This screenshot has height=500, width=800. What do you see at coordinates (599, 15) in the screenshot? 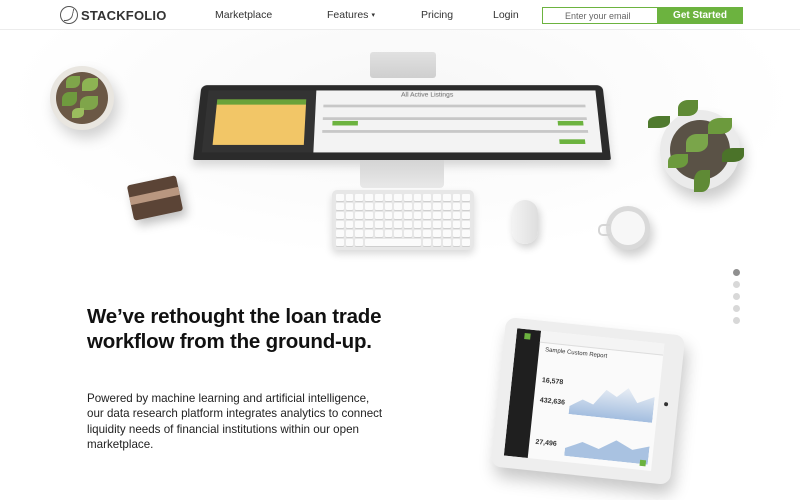
I see `email-field` at bounding box center [599, 15].